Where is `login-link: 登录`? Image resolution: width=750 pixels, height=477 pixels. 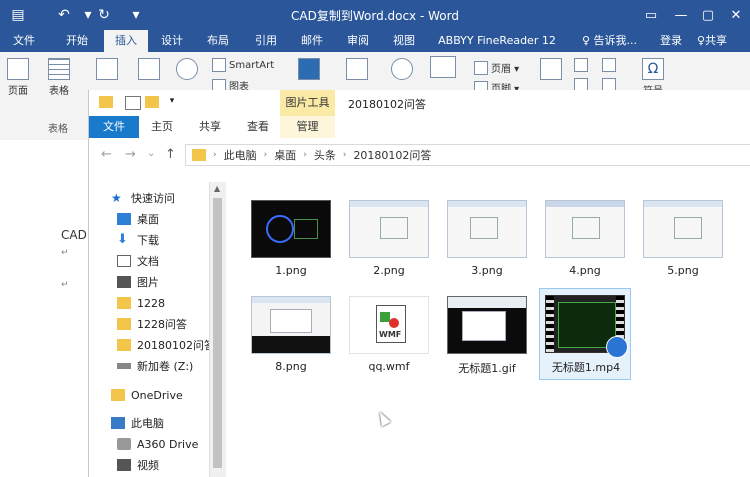 login-link: 登录 is located at coordinates (671, 41).